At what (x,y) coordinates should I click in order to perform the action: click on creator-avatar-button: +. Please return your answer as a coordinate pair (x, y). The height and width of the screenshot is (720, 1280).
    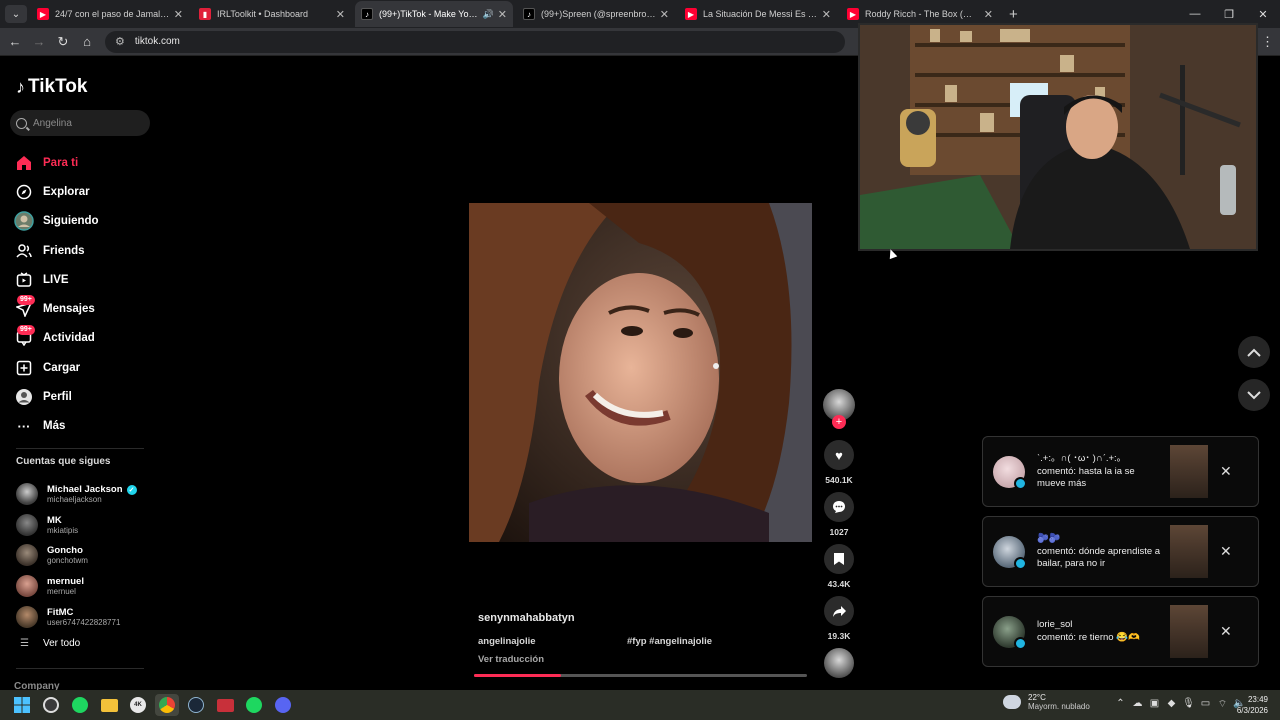
    Looking at the image, I should click on (839, 409).